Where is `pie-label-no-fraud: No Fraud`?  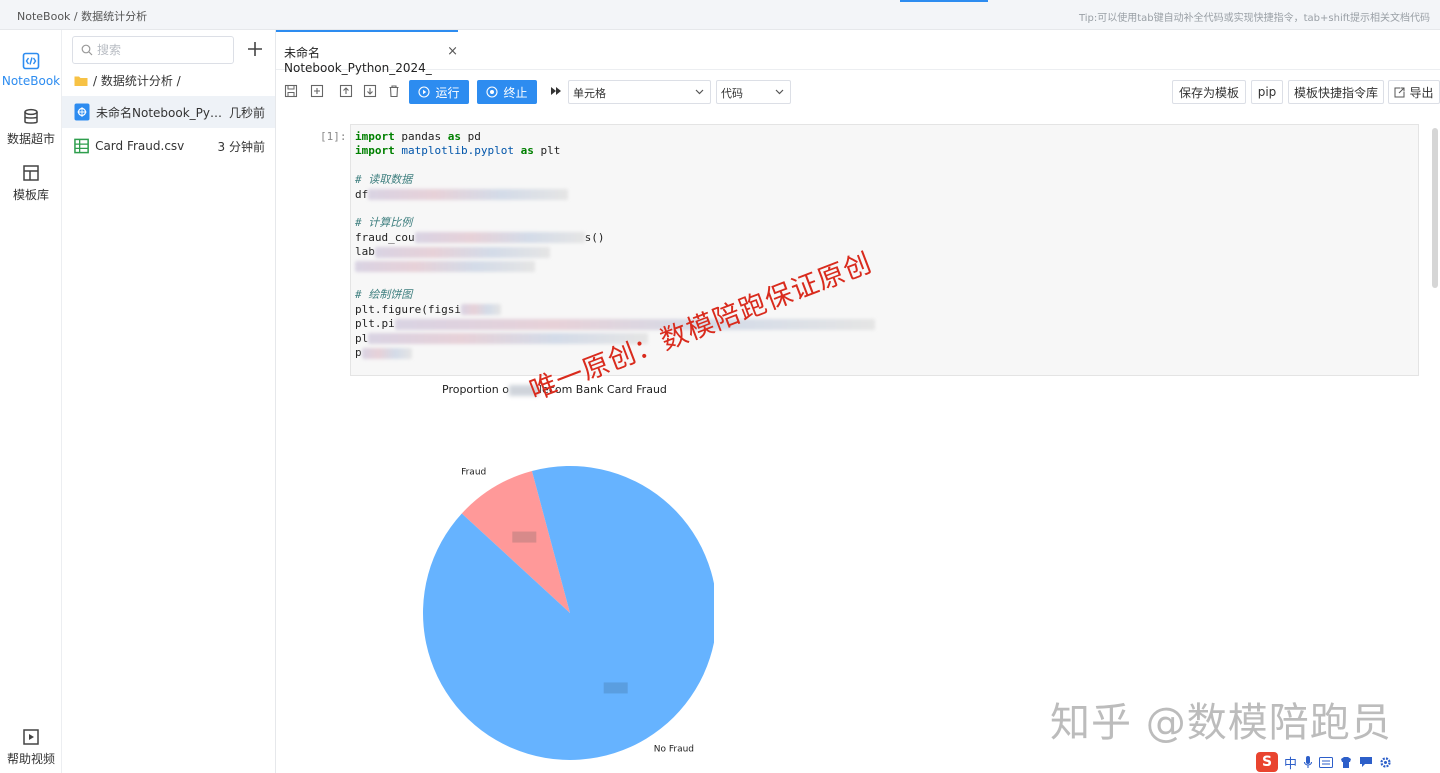
pie-label-no-fraud: No Fraud is located at coordinates (674, 749).